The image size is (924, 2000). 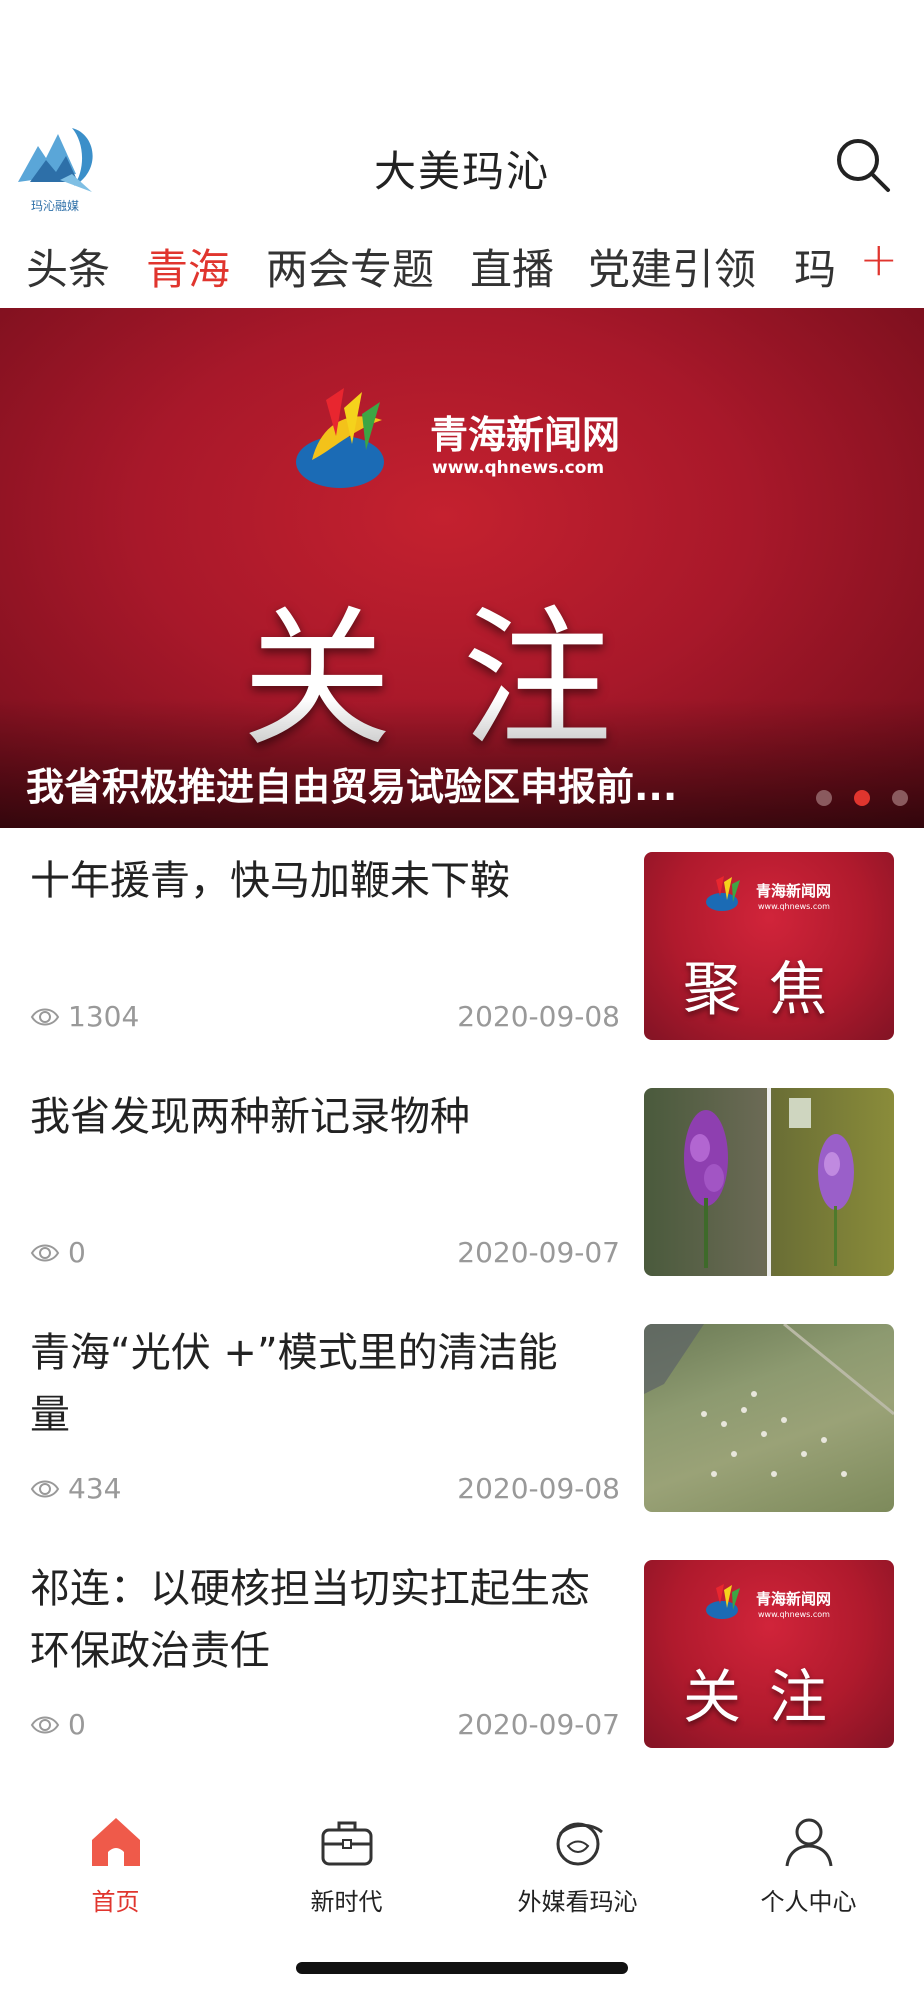 I want to click on view-count: 434, so click(x=95, y=1488).